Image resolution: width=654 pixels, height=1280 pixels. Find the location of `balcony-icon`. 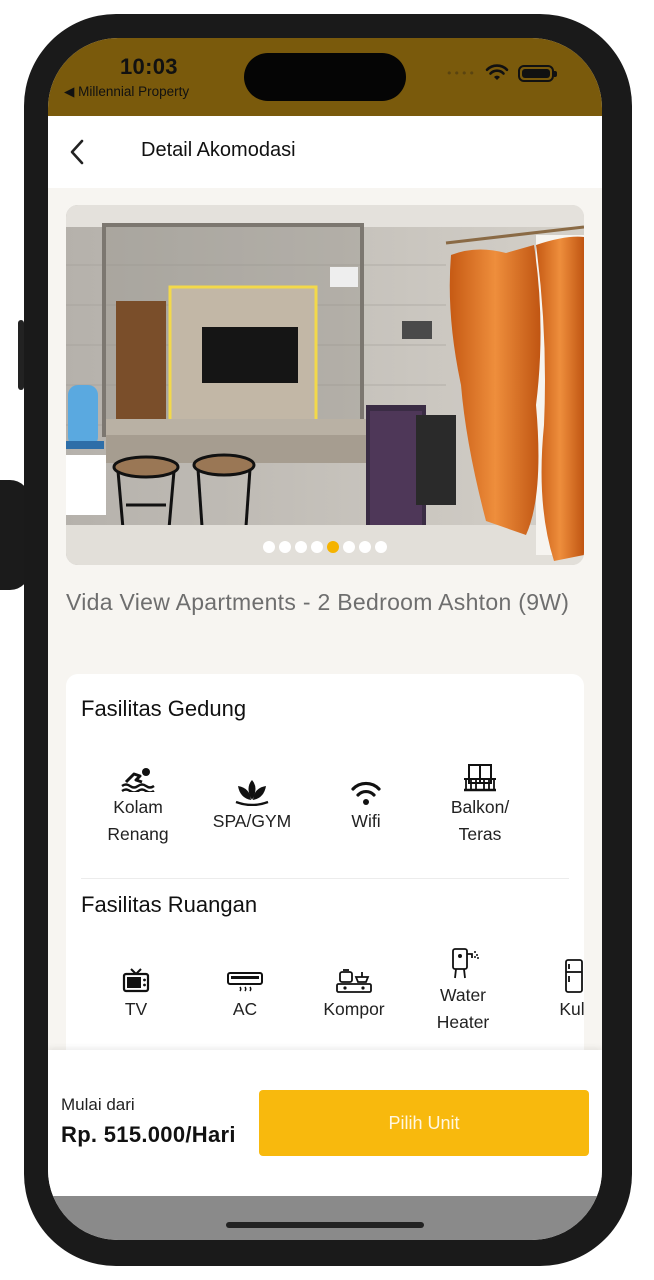

balcony-icon is located at coordinates (480, 778).